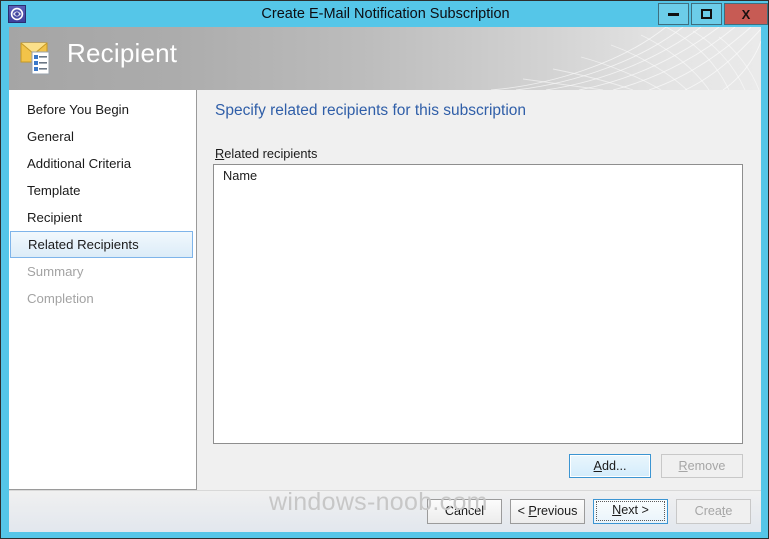 Image resolution: width=769 pixels, height=539 pixels. I want to click on window-title: Create E-Mail Notification Subscription, so click(385, 14).